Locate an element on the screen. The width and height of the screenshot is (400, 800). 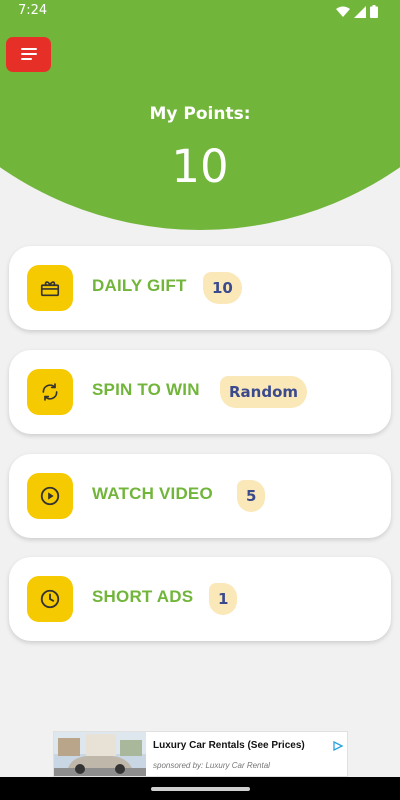
clock-icon is located at coordinates (50, 599).